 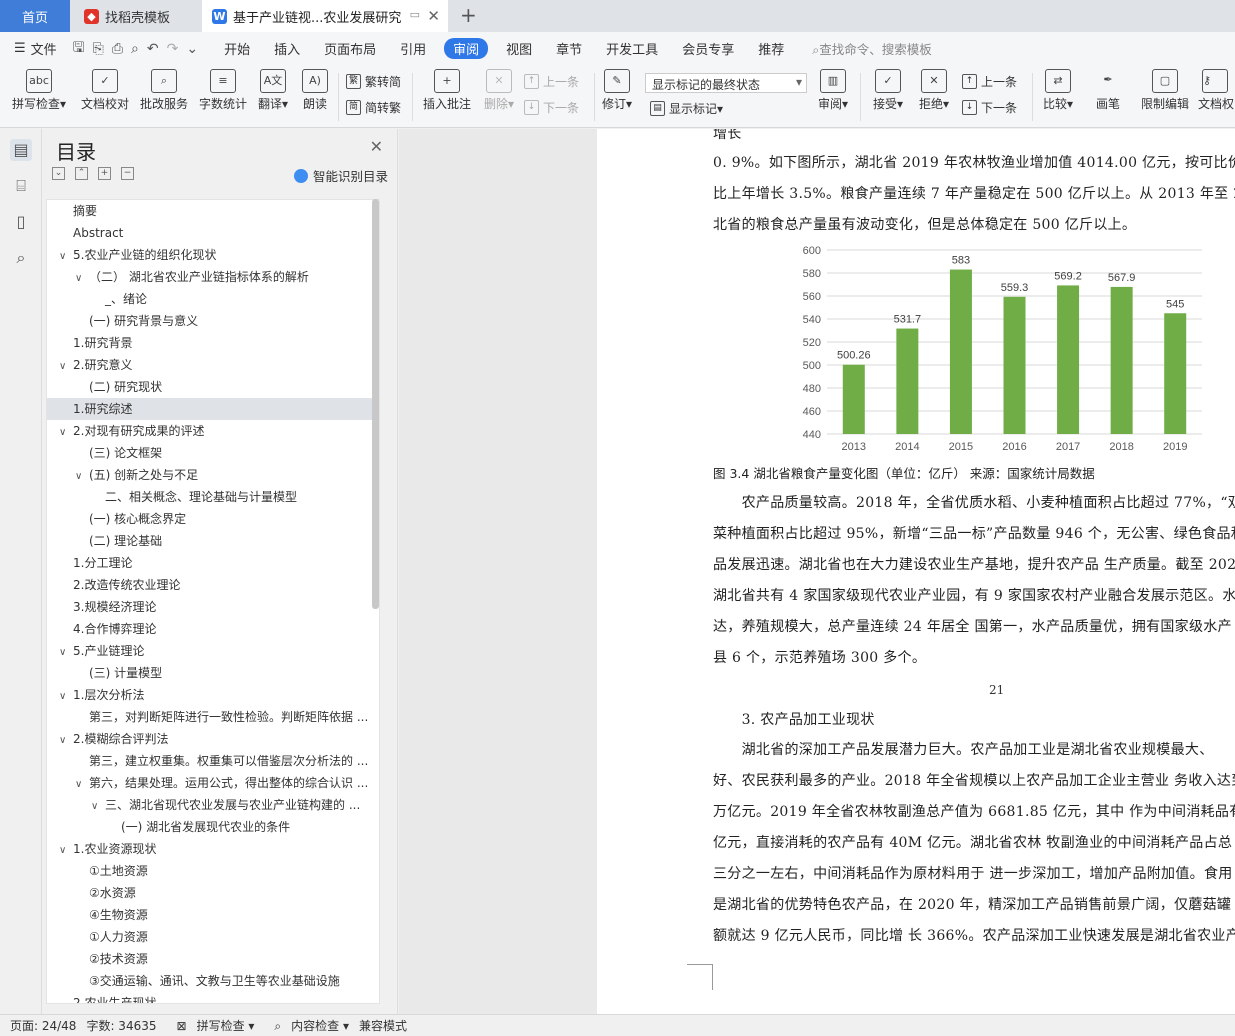 I want to click on toc-item: ①土地资源, so click(x=213, y=871).